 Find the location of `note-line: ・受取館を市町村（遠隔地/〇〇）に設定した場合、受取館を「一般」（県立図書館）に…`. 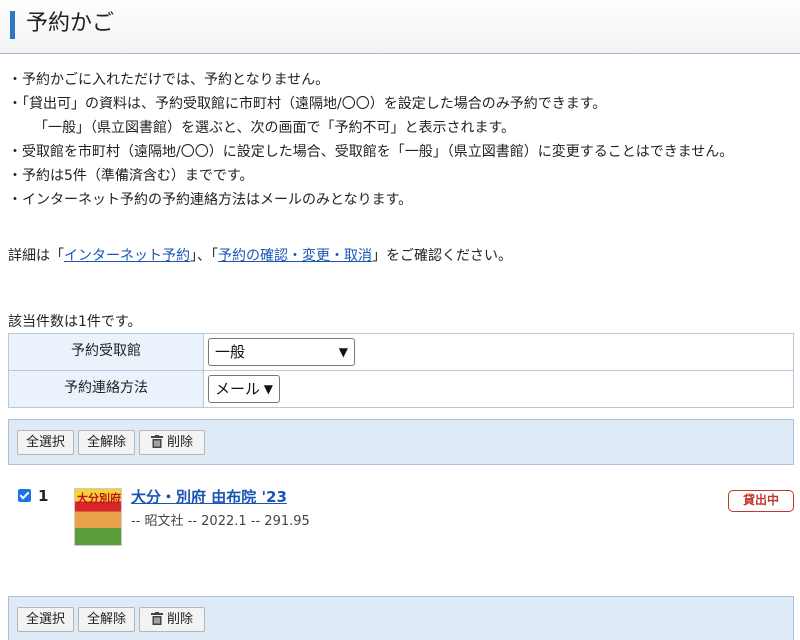

note-line: ・受取館を市町村（遠隔地/〇〇）に設定した場合、受取館を「一般」（県立図書館）に… is located at coordinates (371, 152).